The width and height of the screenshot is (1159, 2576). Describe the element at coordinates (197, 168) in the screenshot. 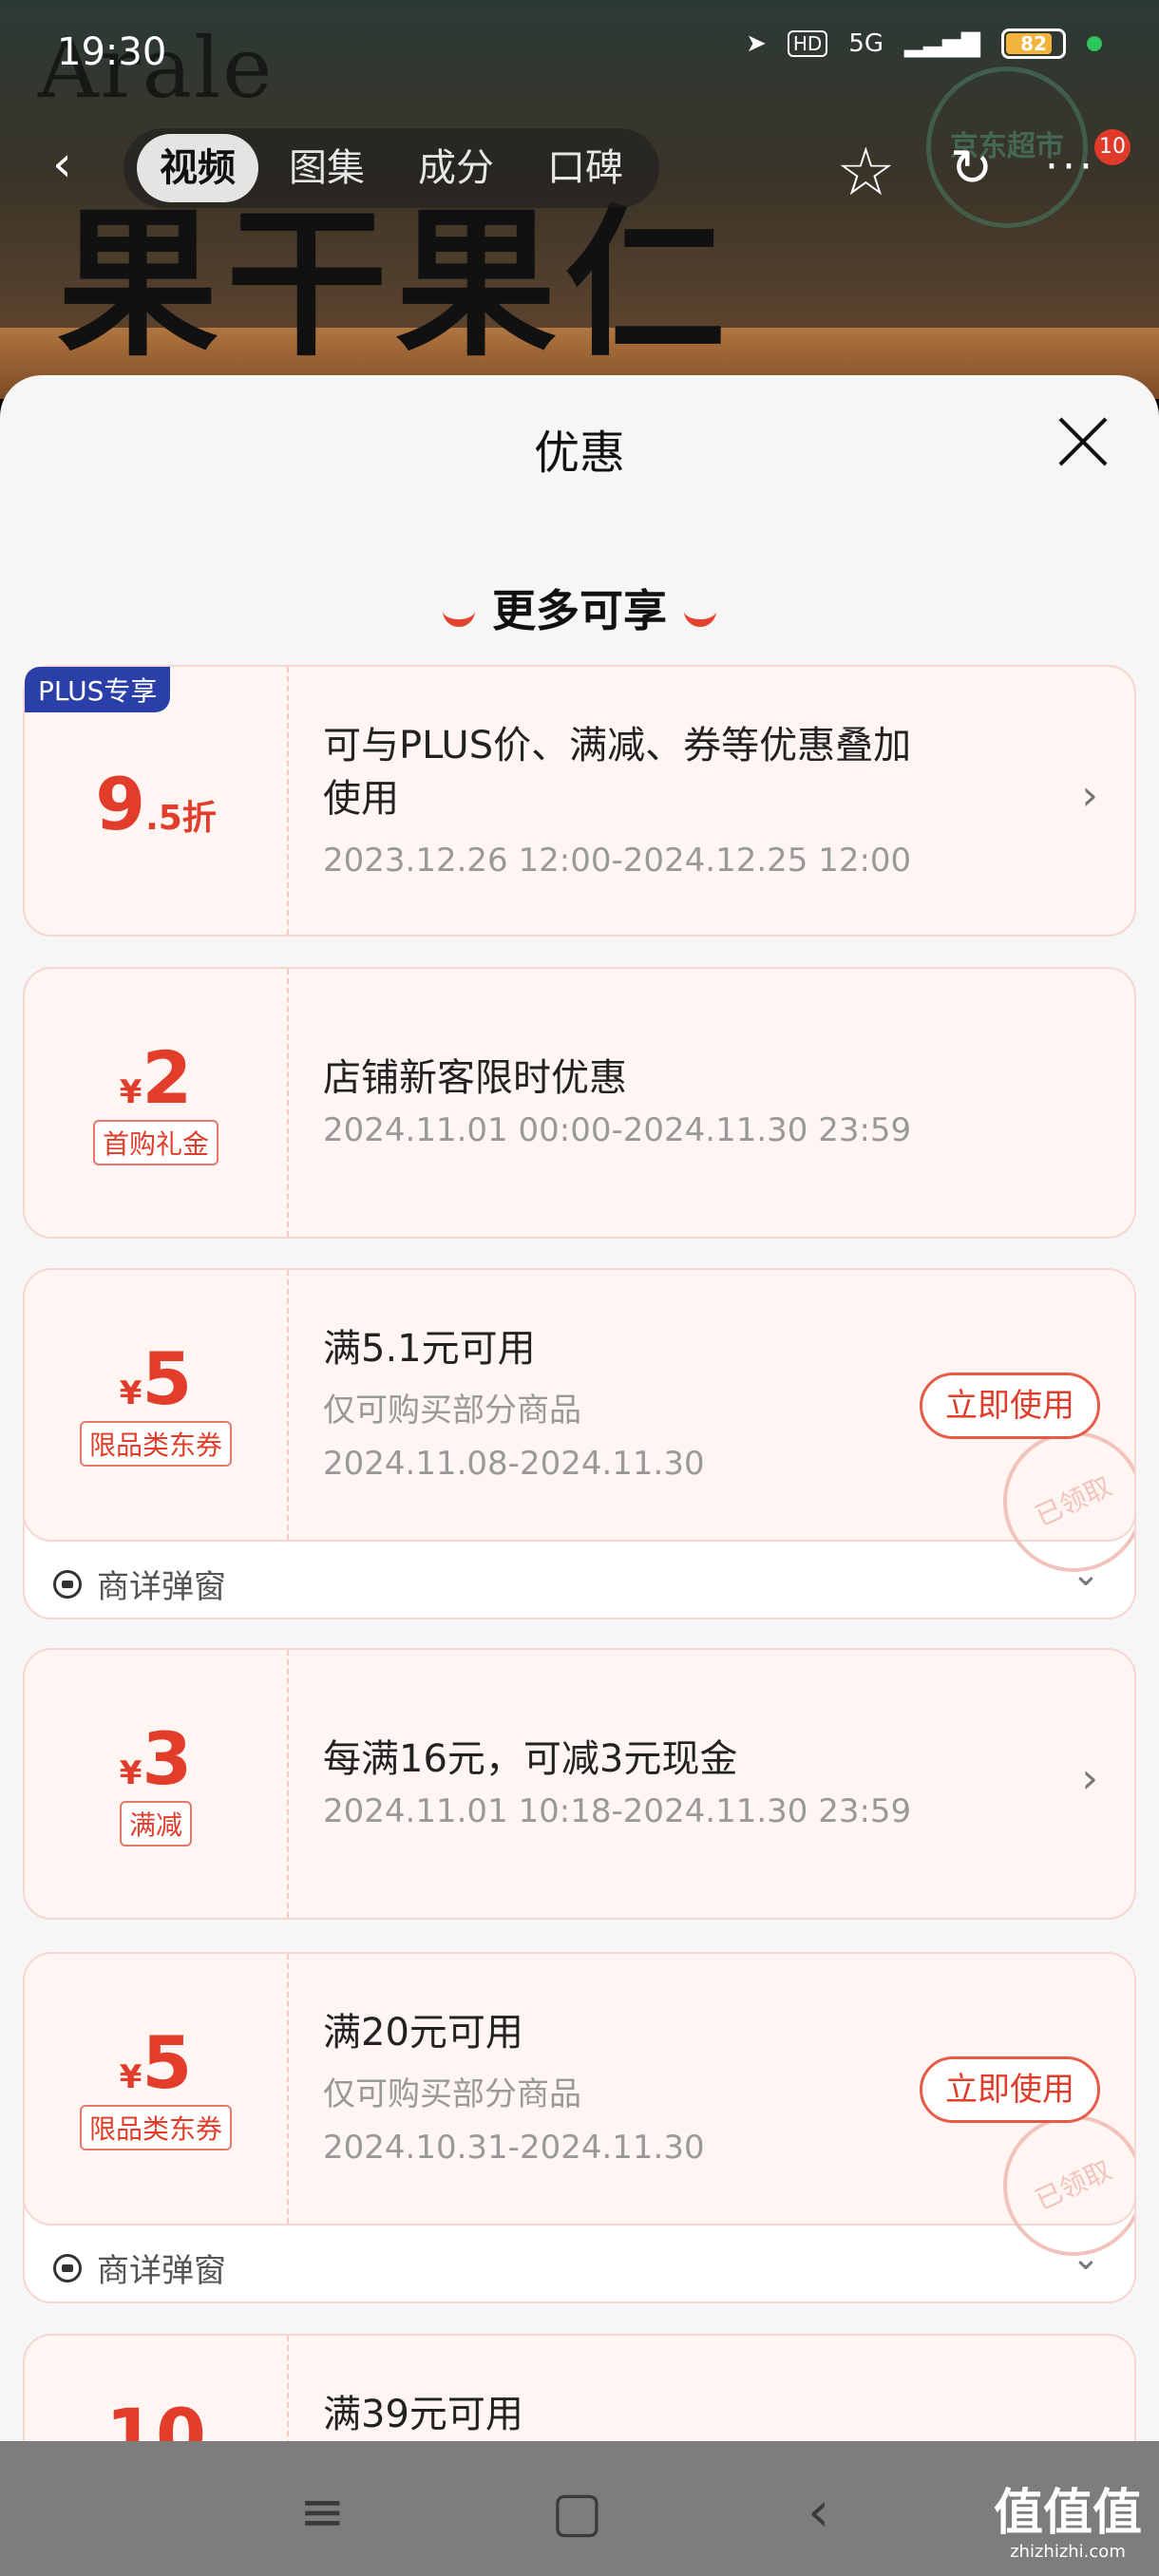

I see `tab-video: 视频` at that location.